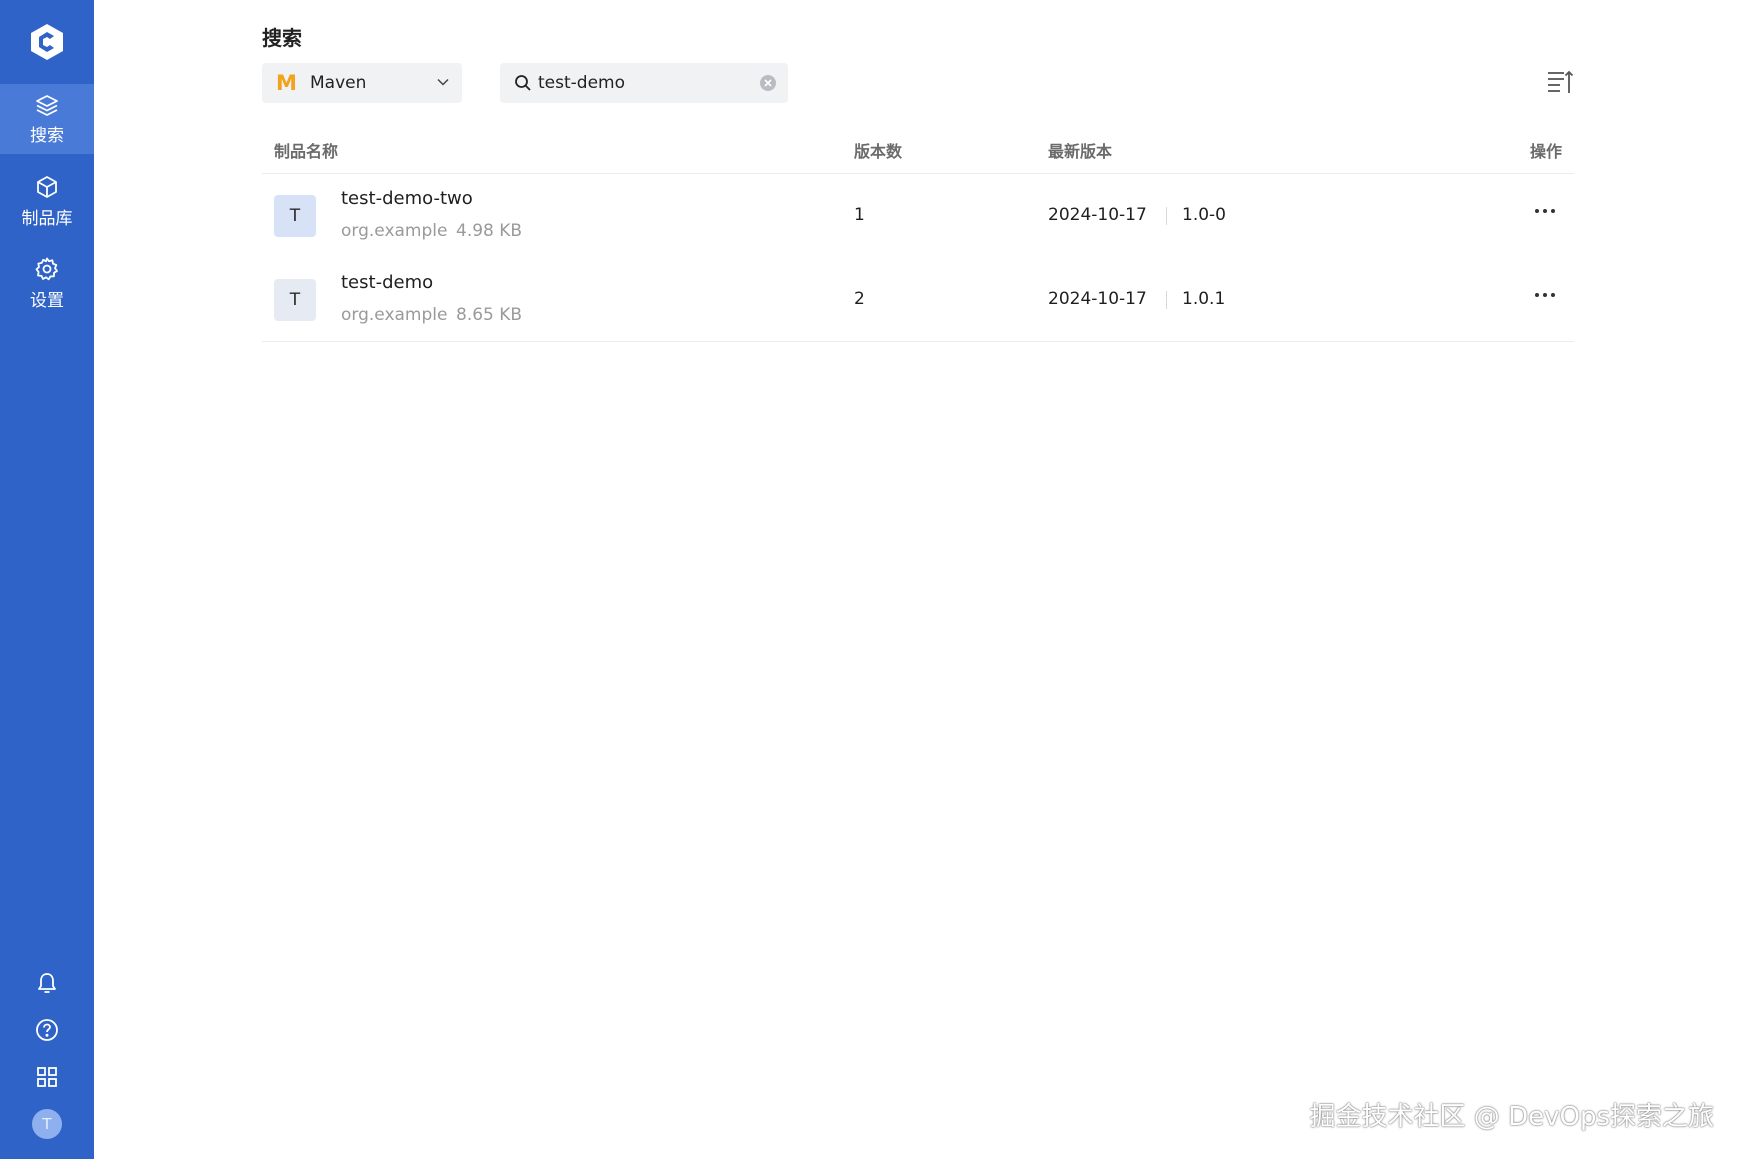 This screenshot has width=1740, height=1159. Describe the element at coordinates (878, 151) in the screenshot. I see `header-version-count: 版本数` at that location.